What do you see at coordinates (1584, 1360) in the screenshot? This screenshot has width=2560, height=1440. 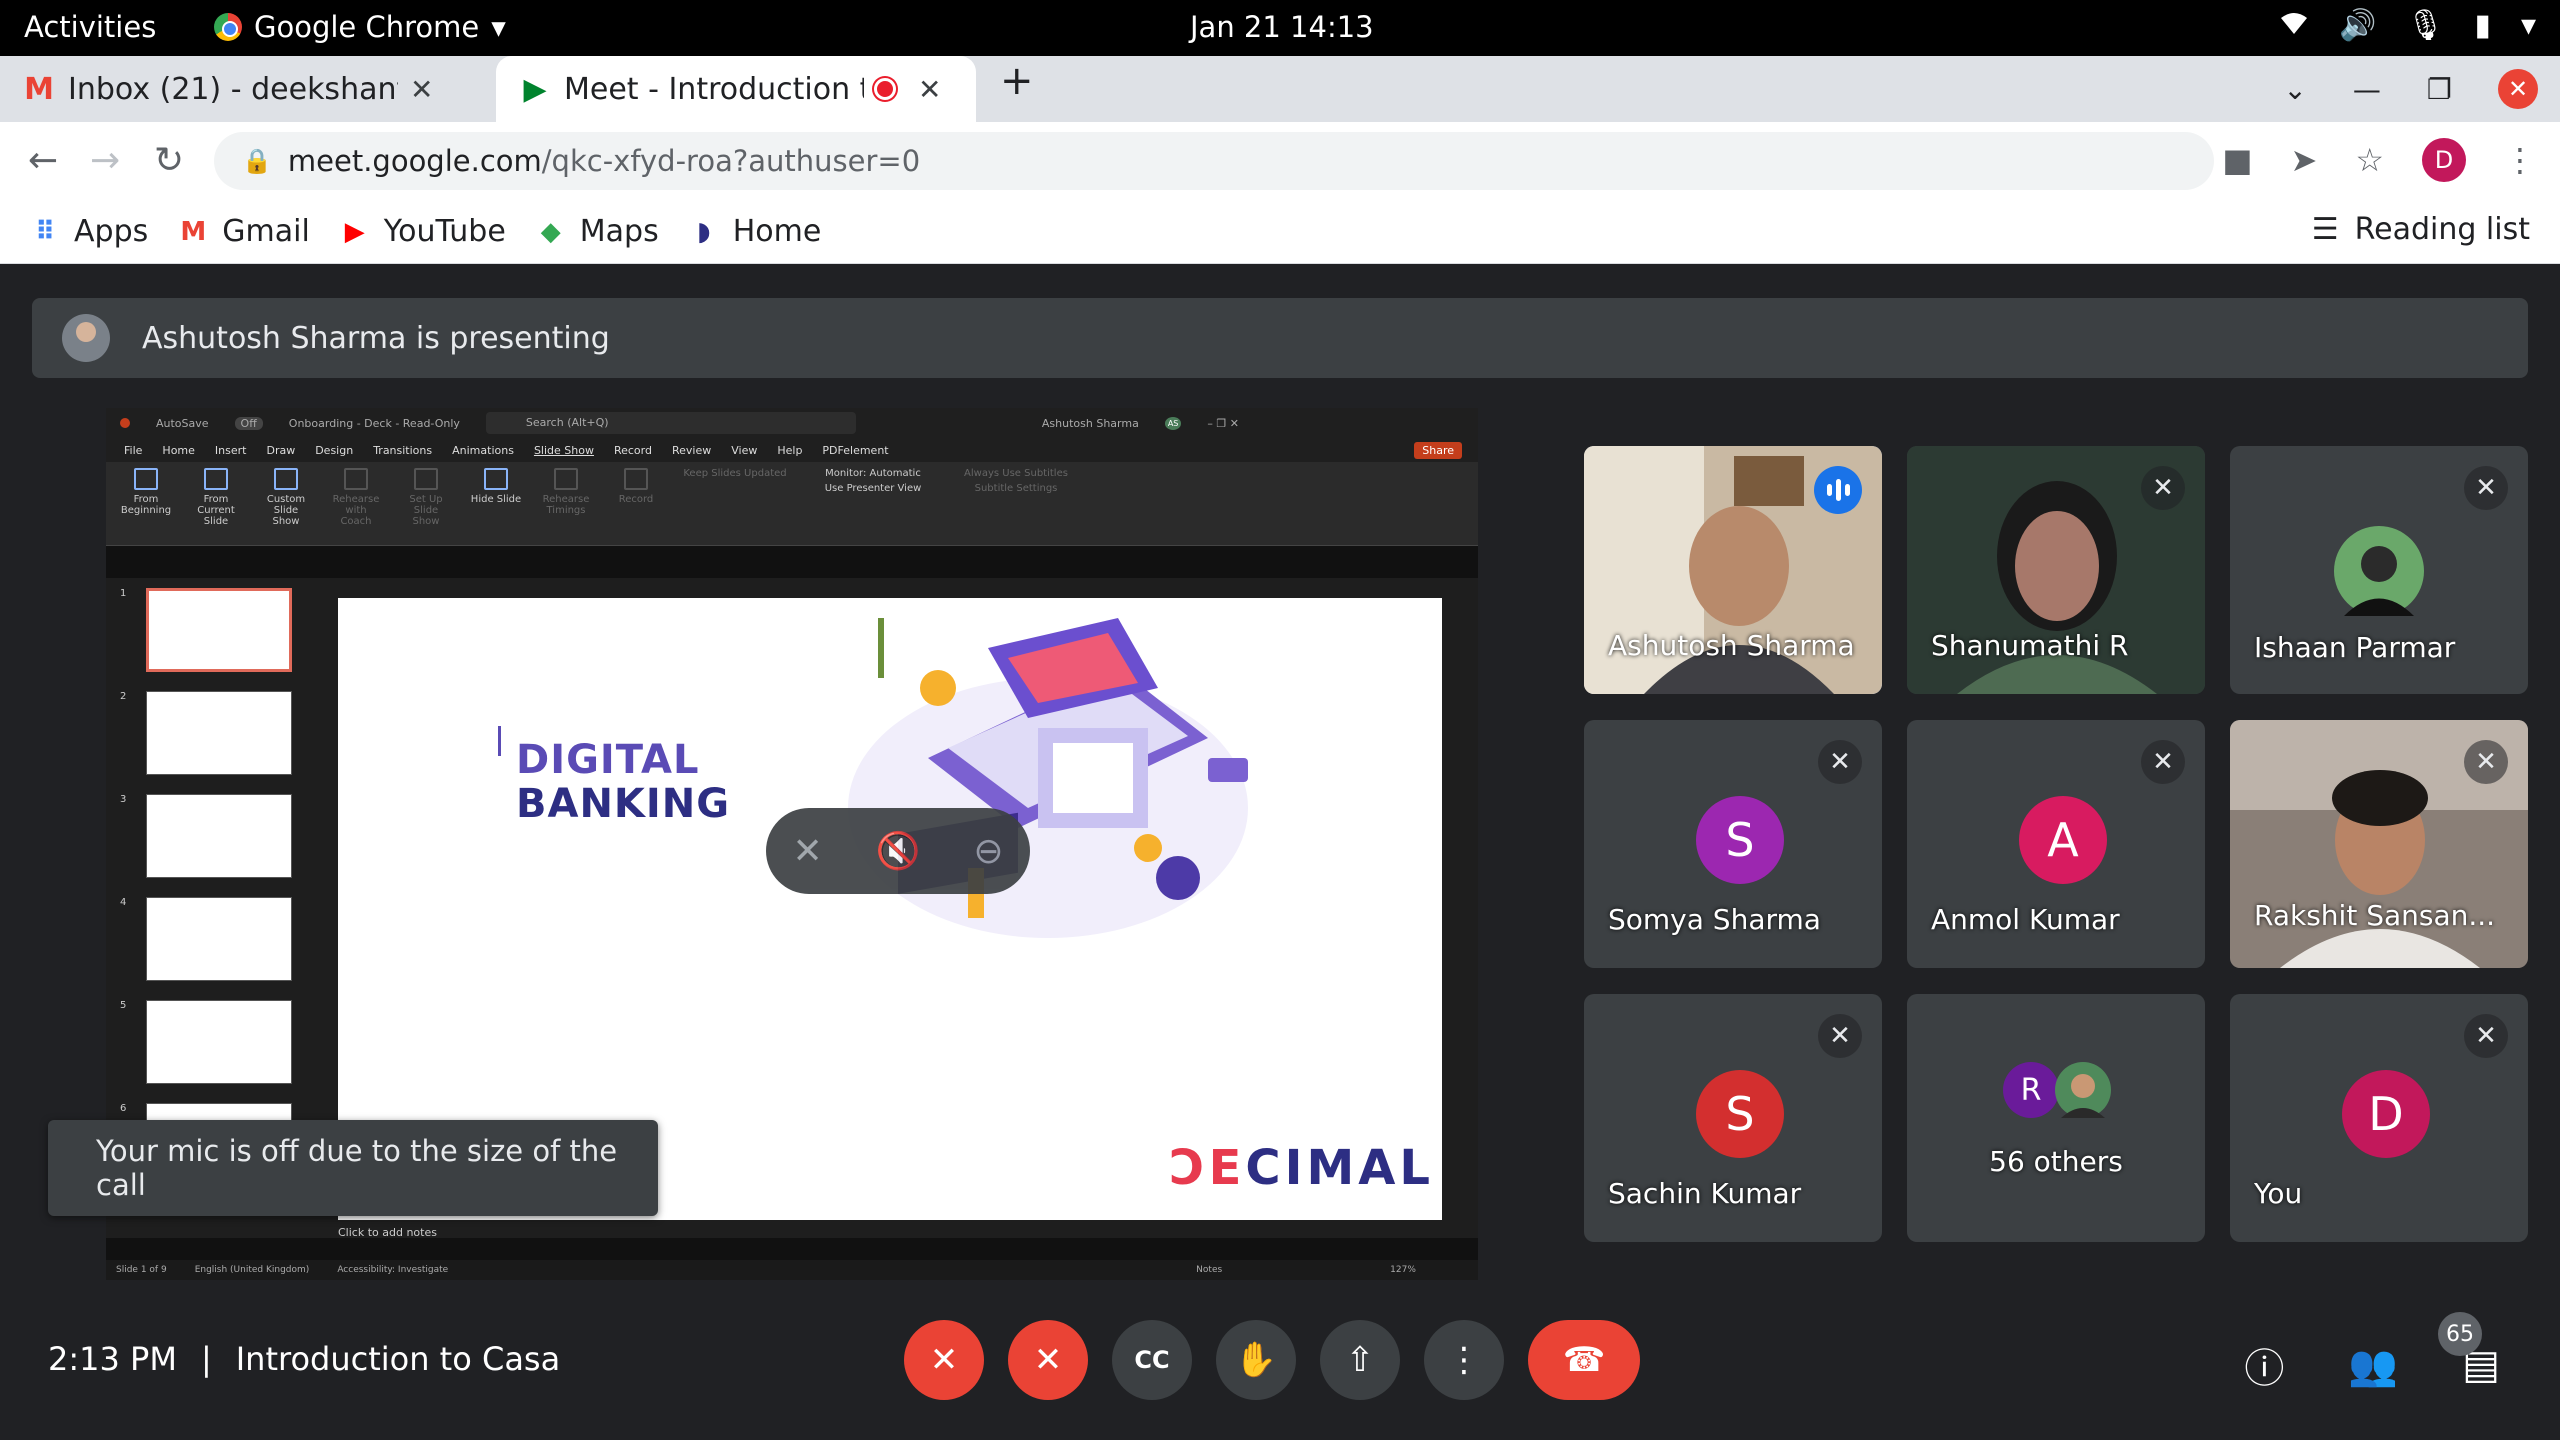 I see `leave-call-button: ☎` at bounding box center [1584, 1360].